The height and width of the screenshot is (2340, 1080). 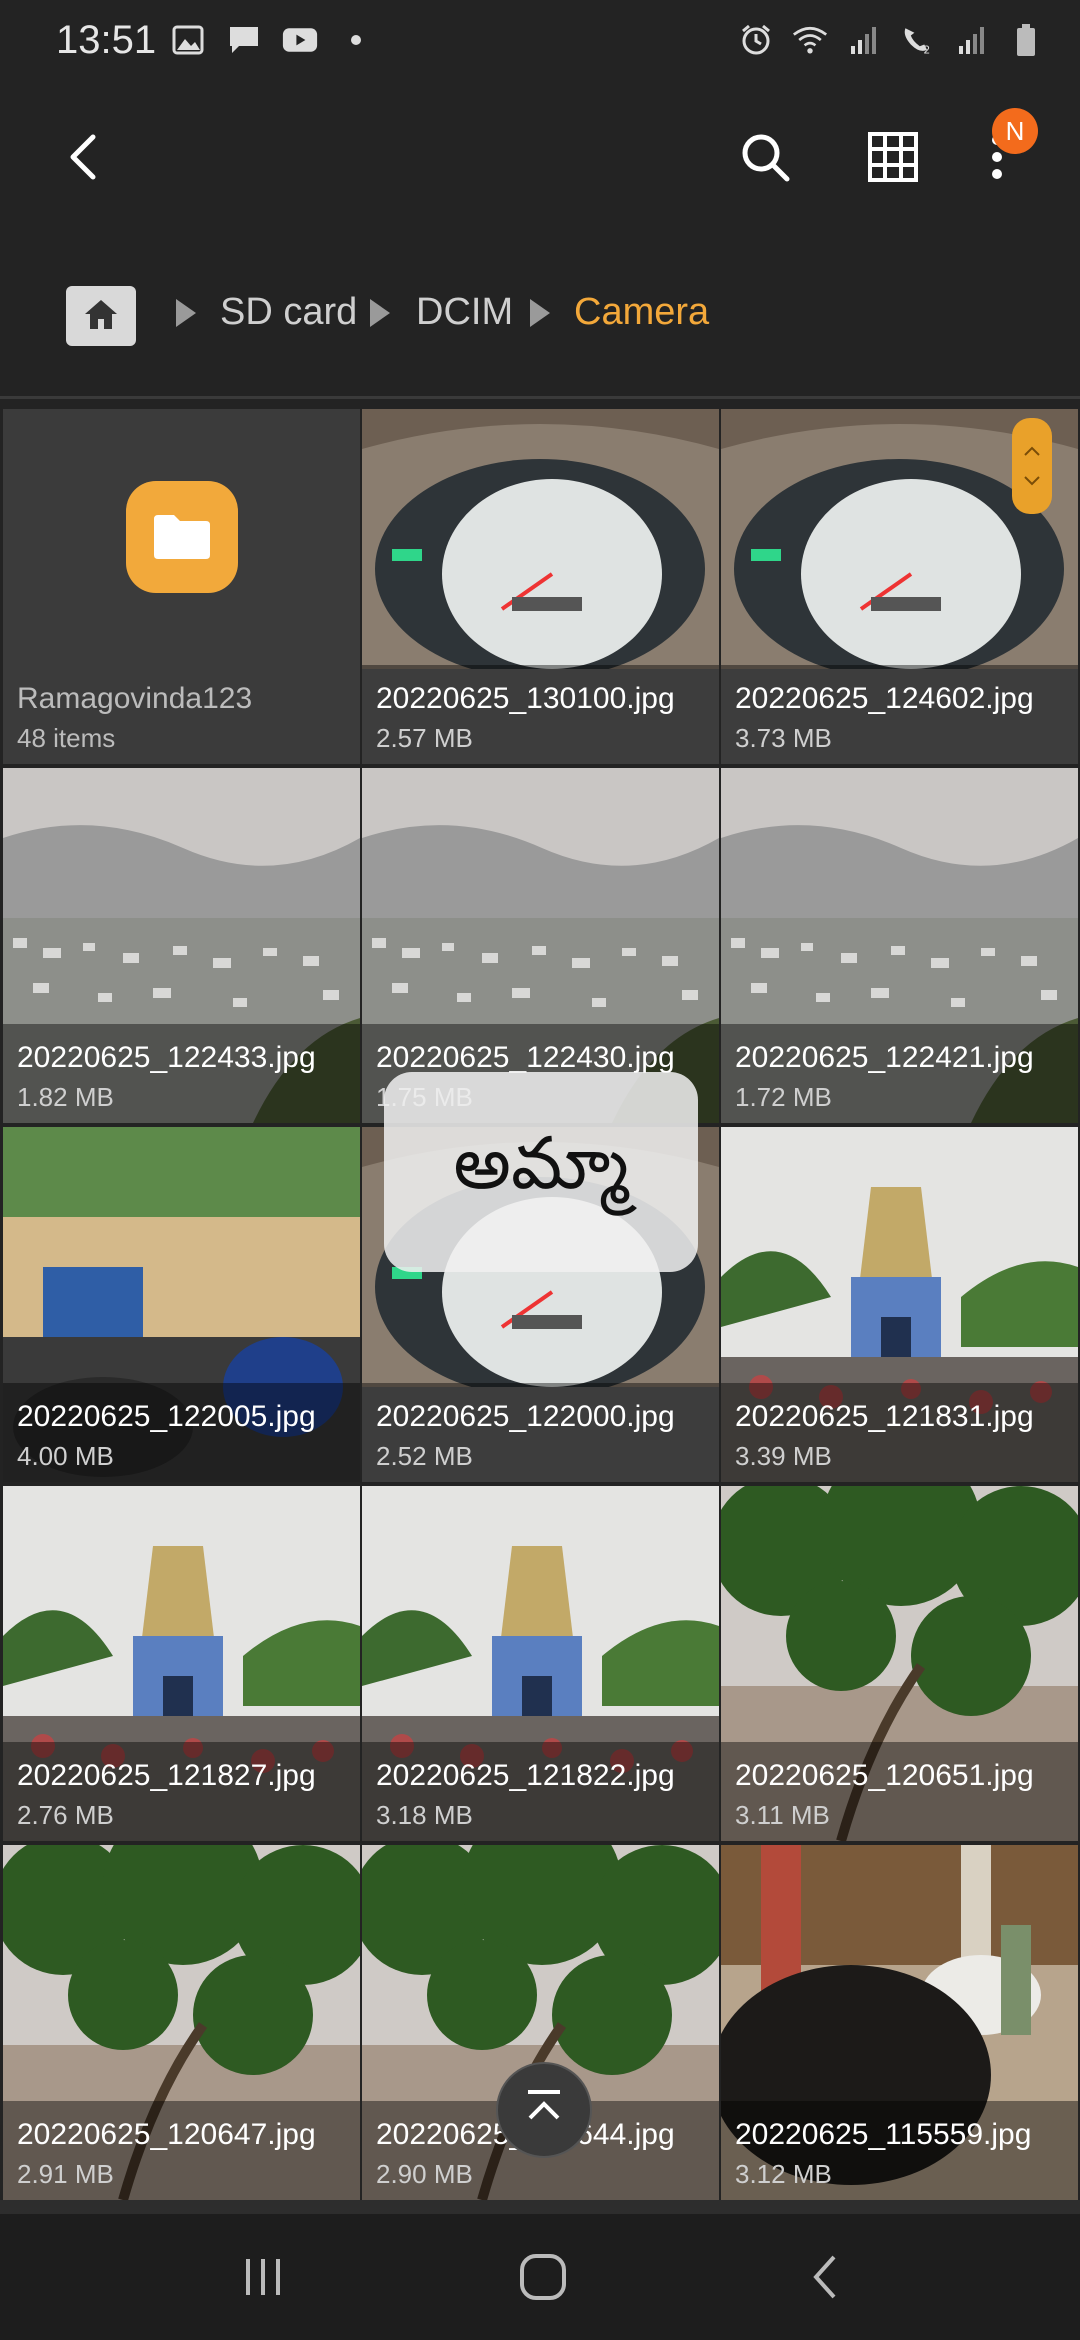 What do you see at coordinates (65, 1097) in the screenshot?
I see `file-size: 1.82 MB` at bounding box center [65, 1097].